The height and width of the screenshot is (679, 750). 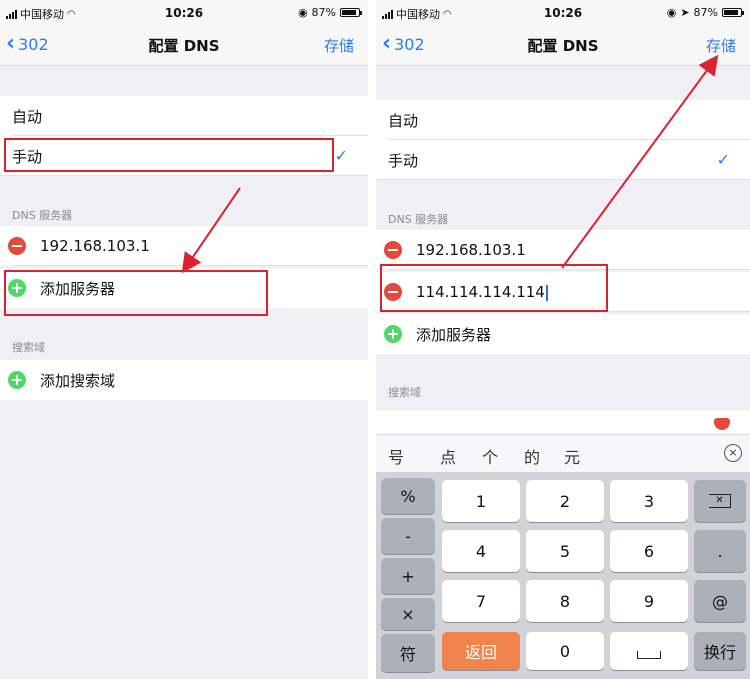 What do you see at coordinates (565, 551) in the screenshot?
I see `key-digit: 5` at bounding box center [565, 551].